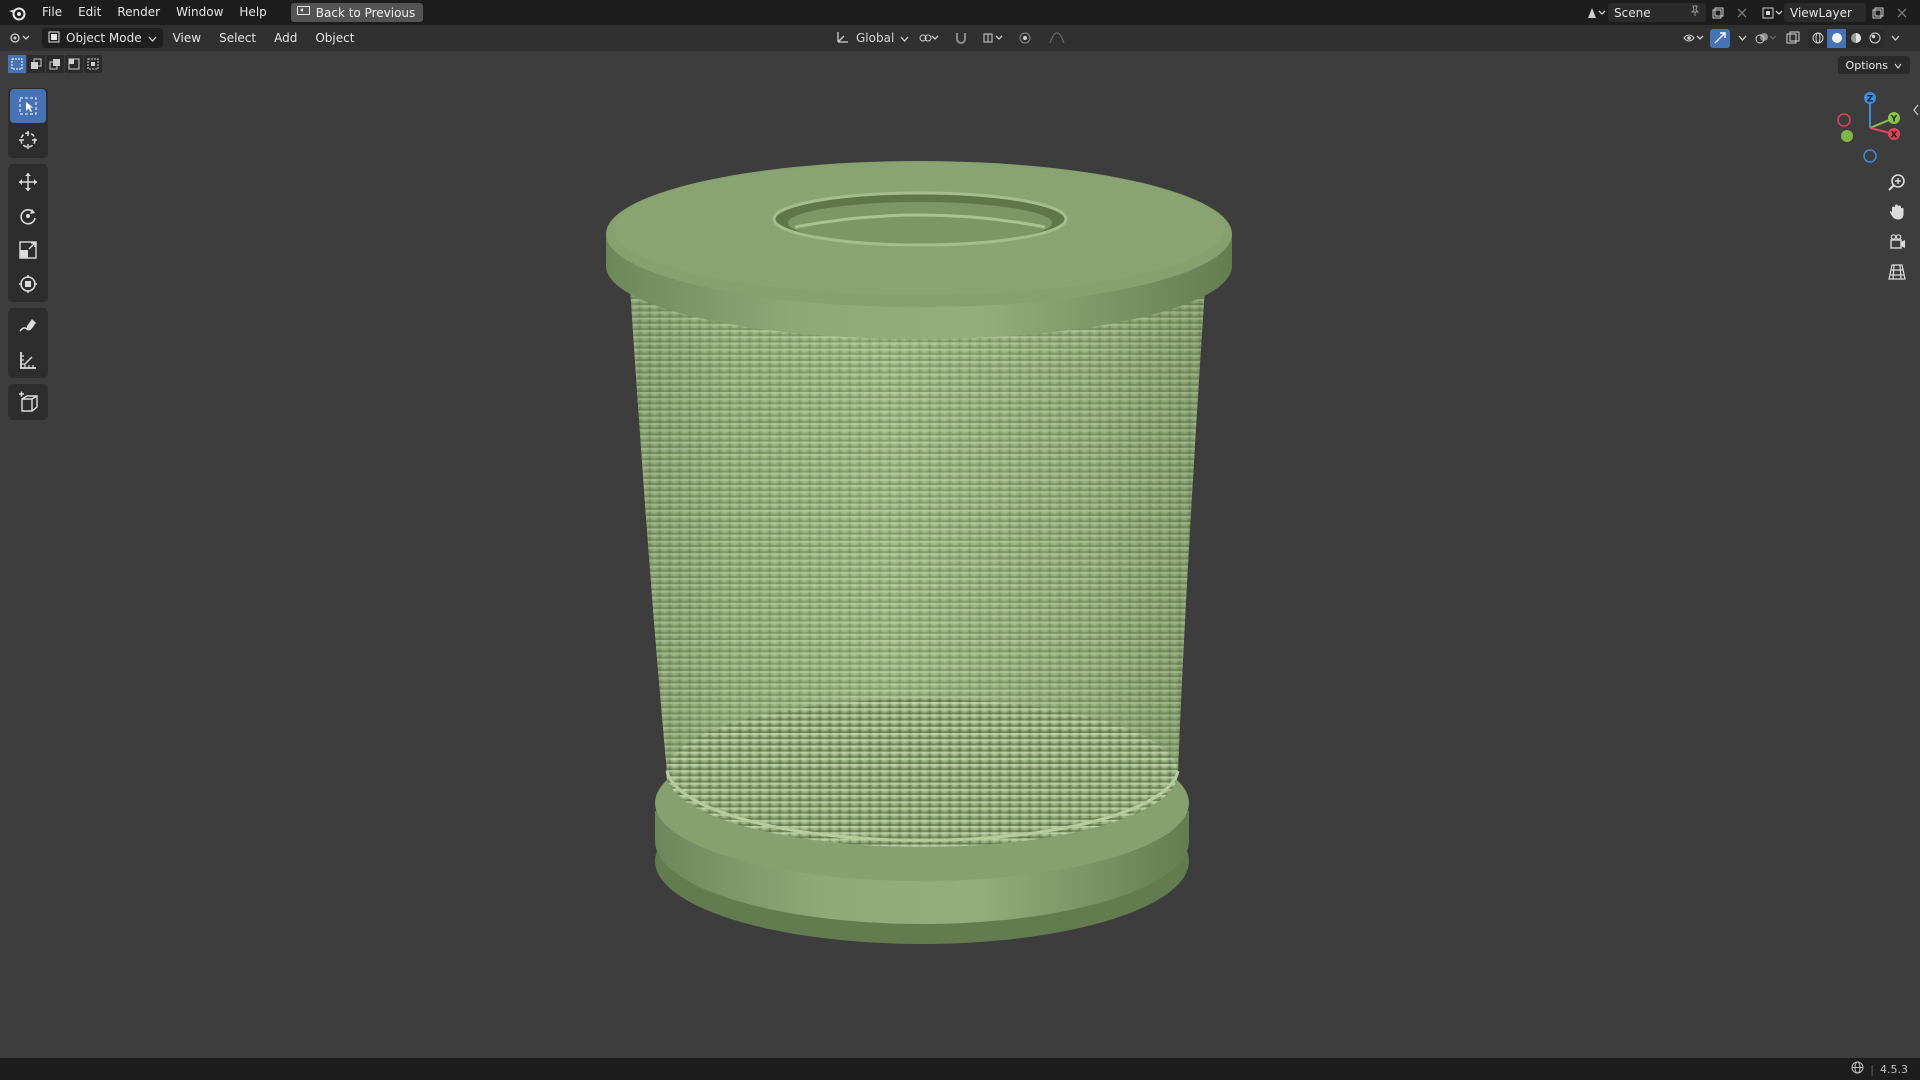 Image resolution: width=1920 pixels, height=1080 pixels. I want to click on navigation-gizmo: Z Y X, so click(1870, 128).